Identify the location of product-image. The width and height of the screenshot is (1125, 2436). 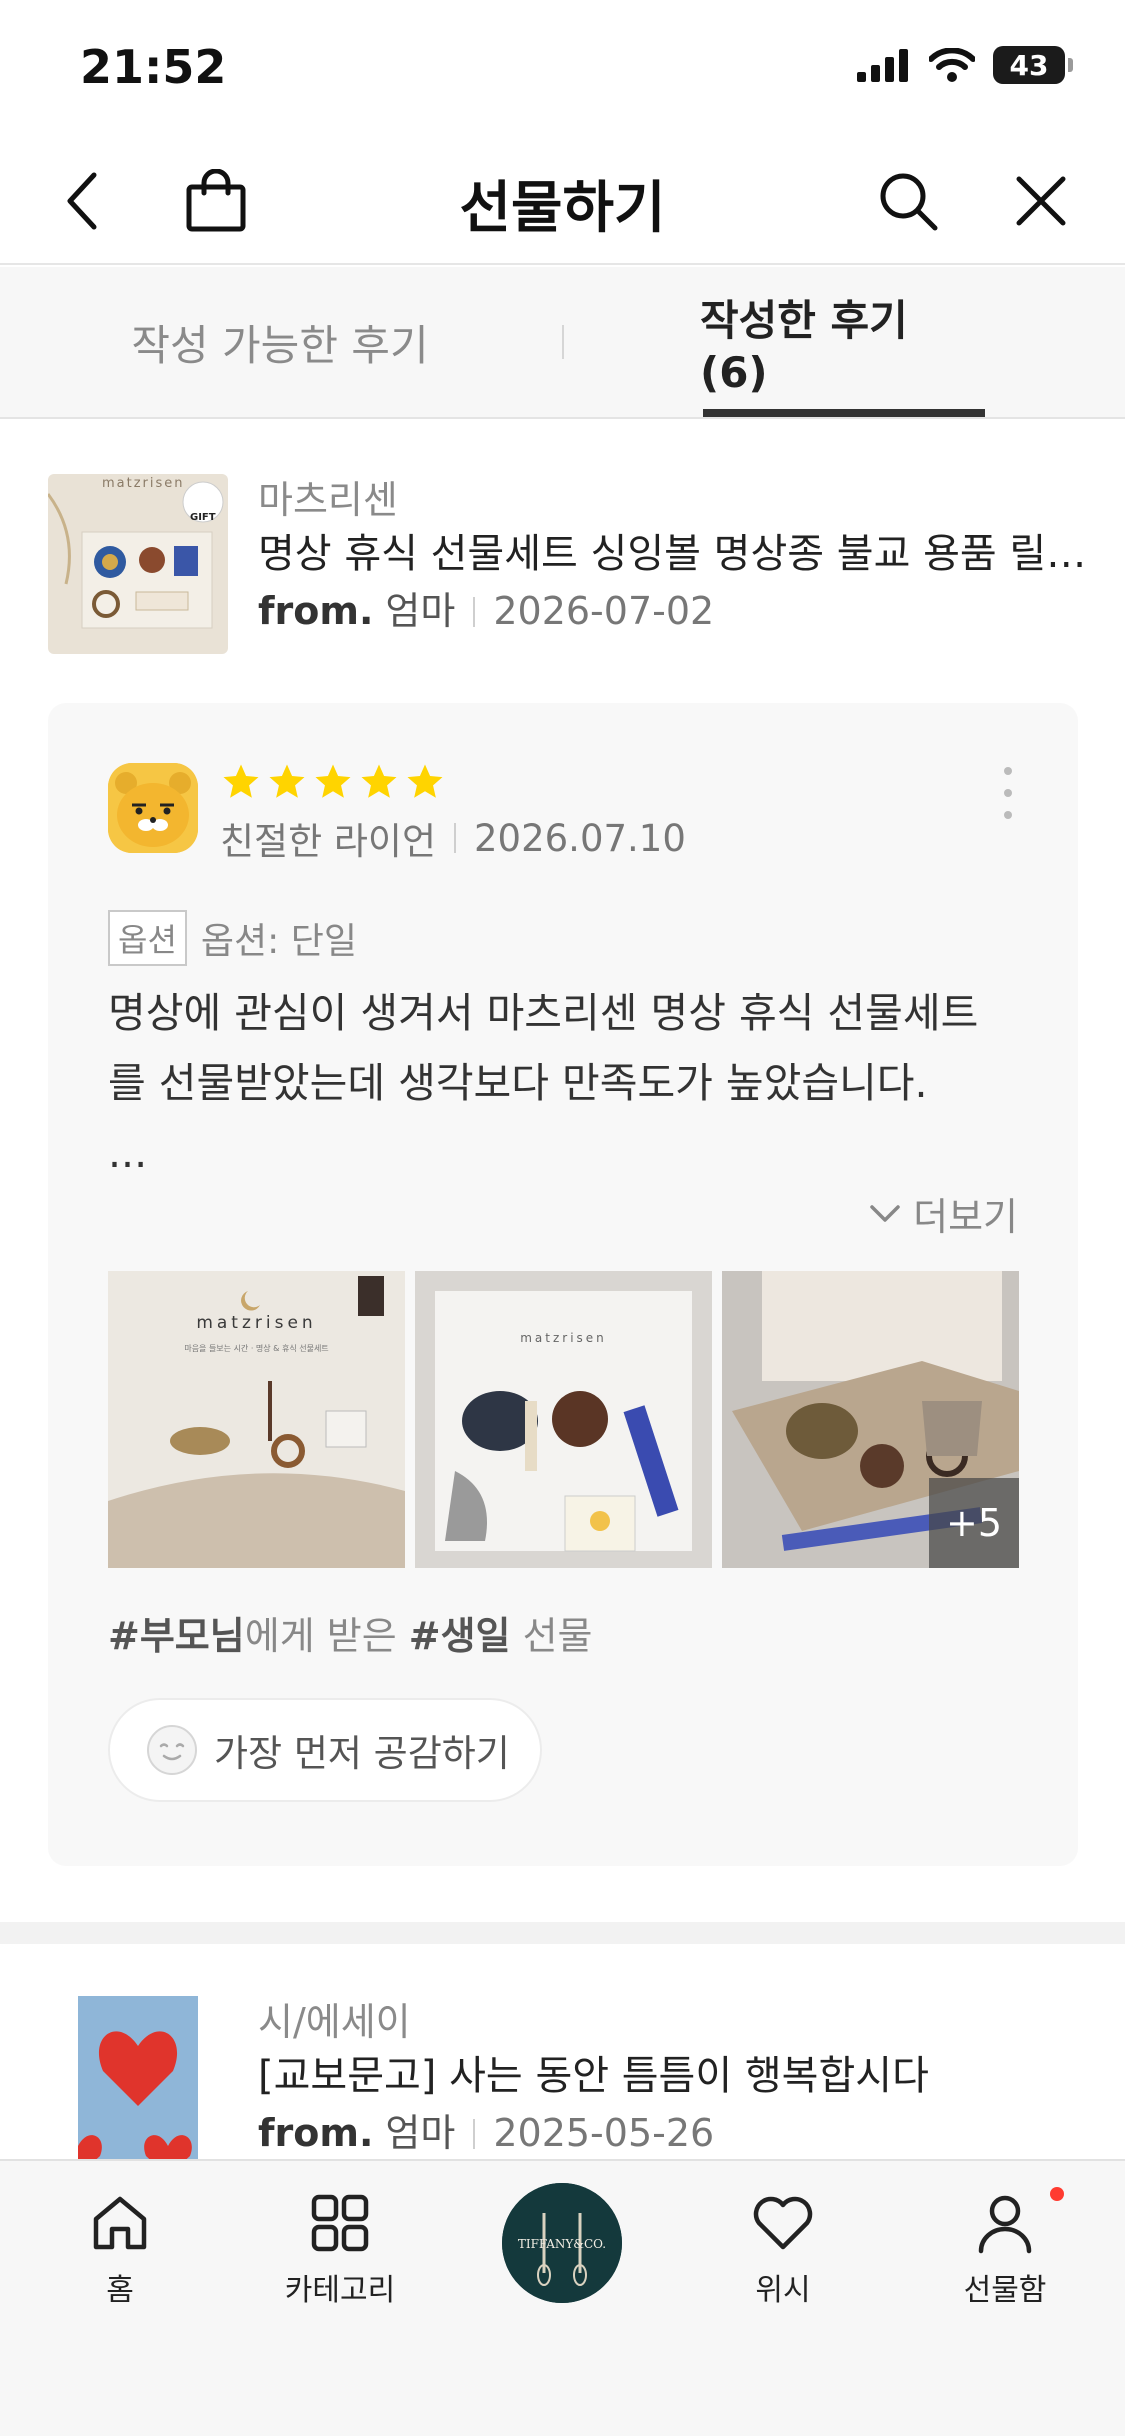
(138, 2086).